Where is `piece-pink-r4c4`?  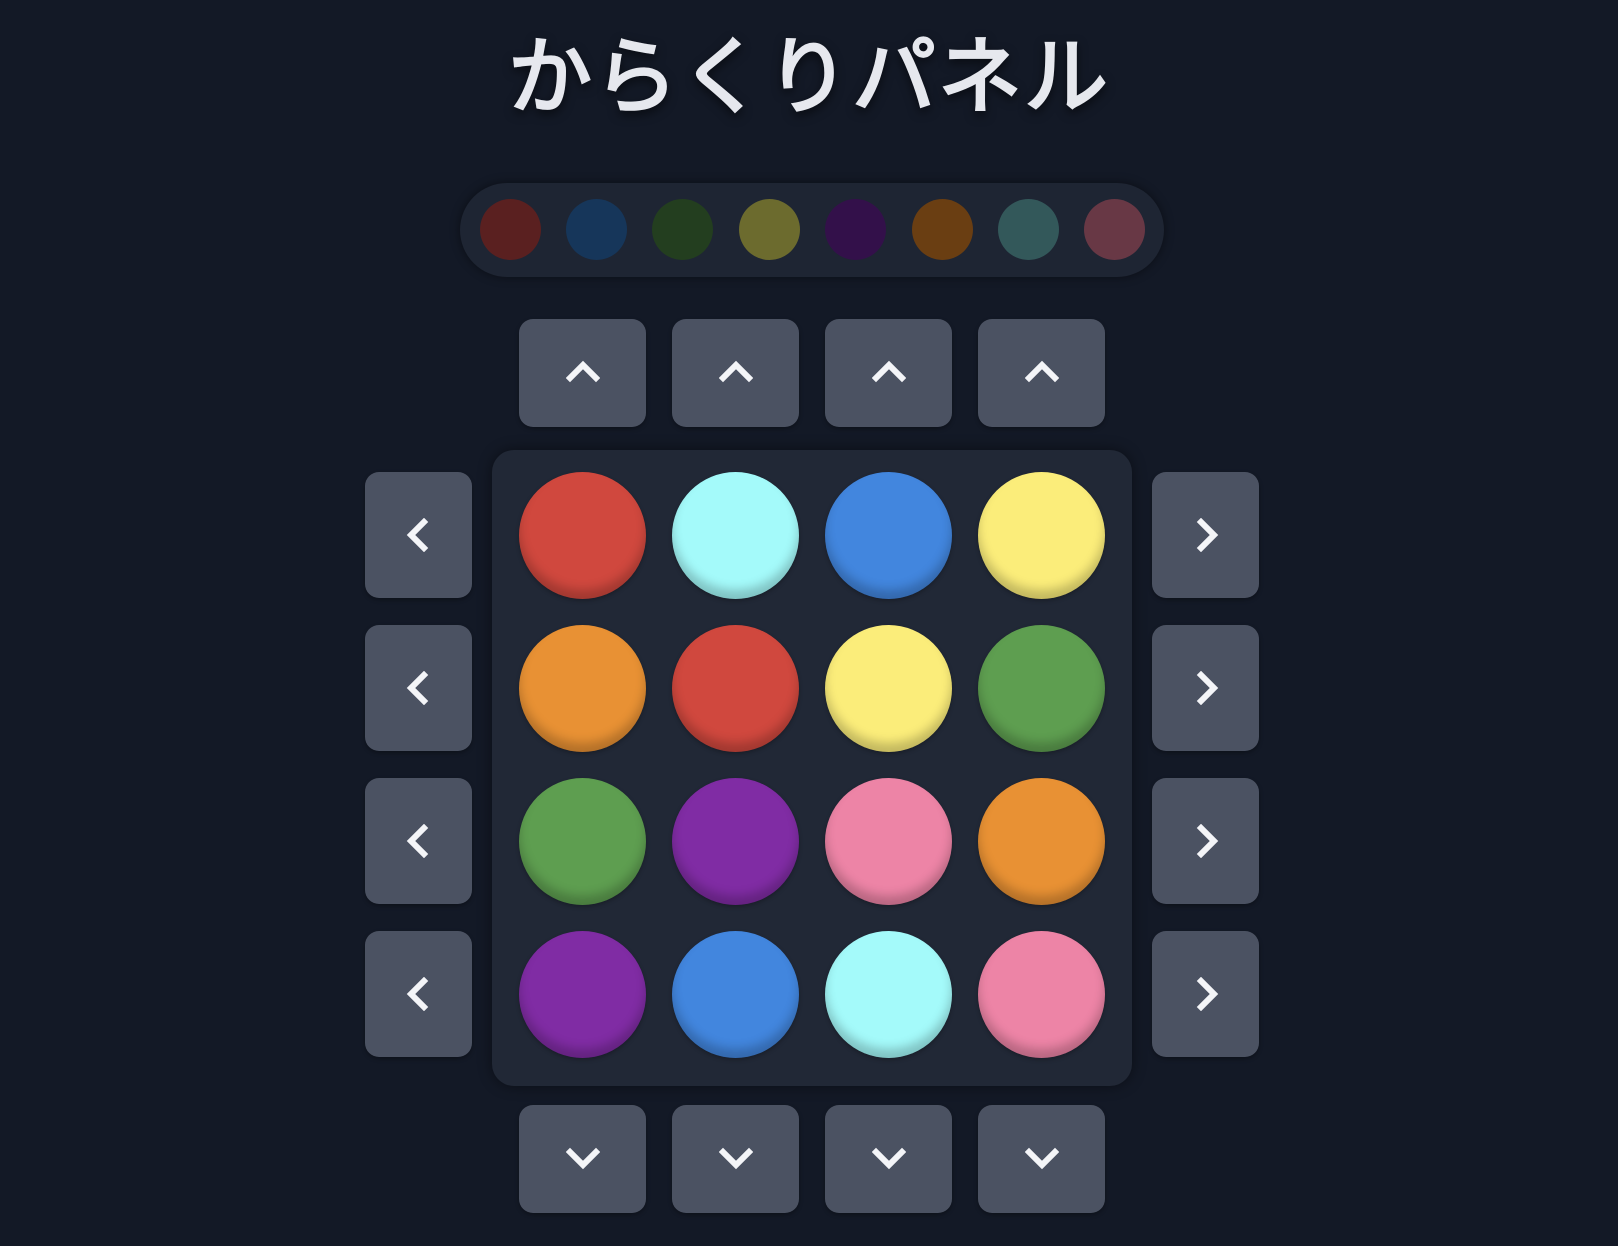
piece-pink-r4c4 is located at coordinates (1041, 994).